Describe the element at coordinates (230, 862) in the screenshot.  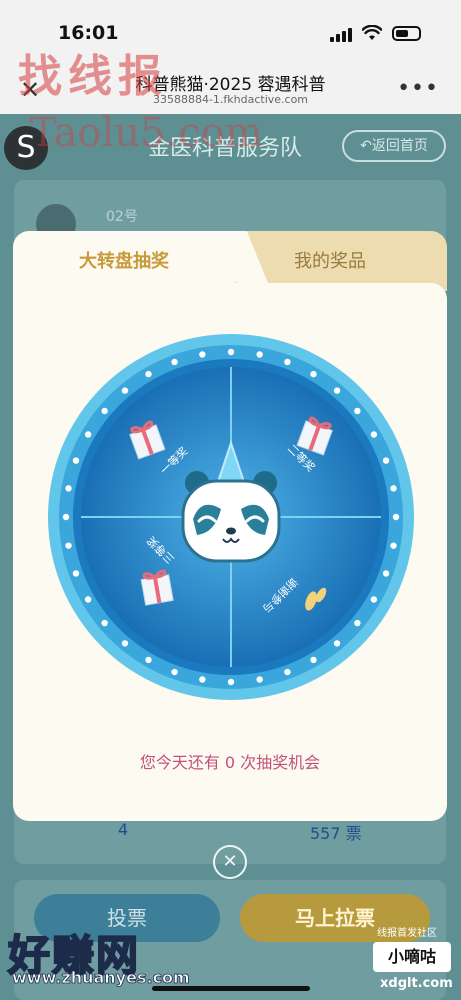
I see `modal-close-button: ✕` at that location.